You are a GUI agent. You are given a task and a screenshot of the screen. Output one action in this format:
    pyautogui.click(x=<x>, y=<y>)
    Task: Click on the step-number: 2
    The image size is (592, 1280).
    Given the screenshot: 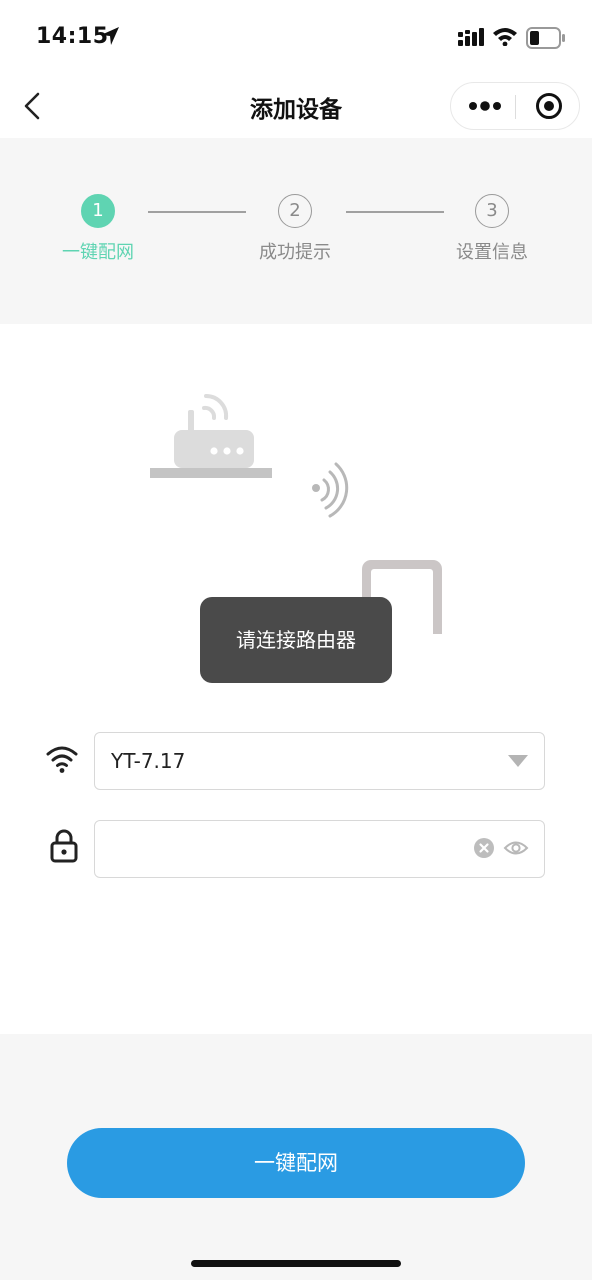 What is the action you would take?
    pyautogui.click(x=295, y=211)
    